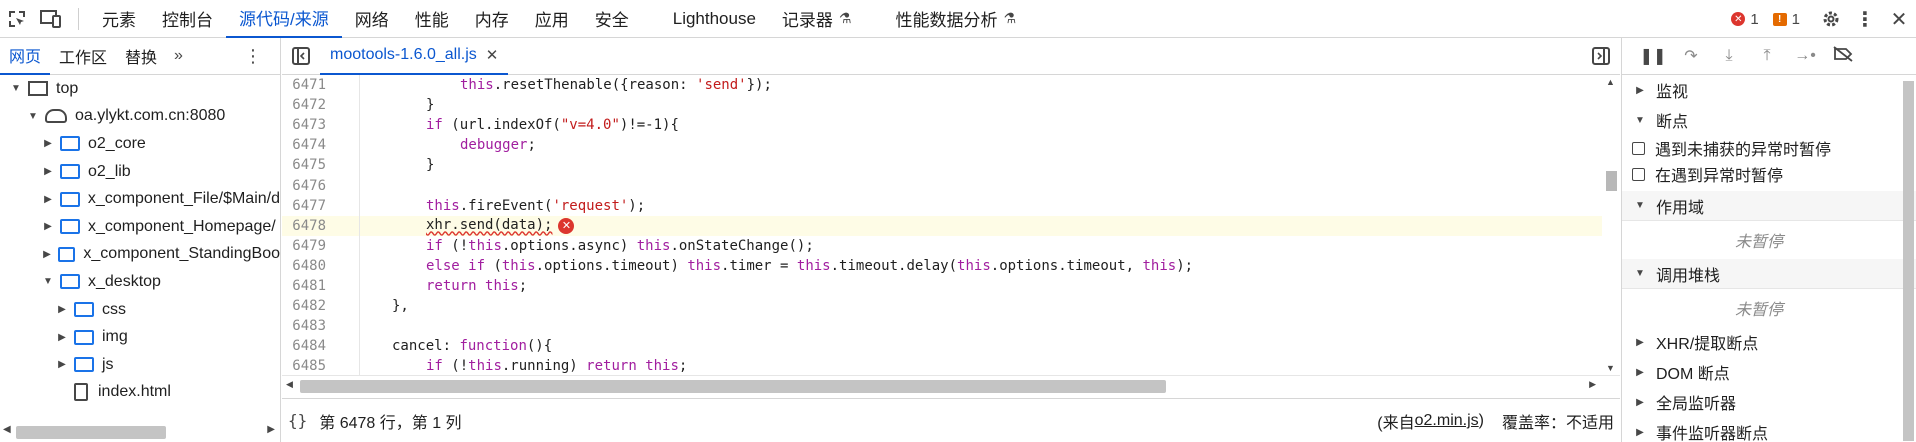 The height and width of the screenshot is (442, 1916). Describe the element at coordinates (942, 105) in the screenshot. I see `code-line: 6472}` at that location.